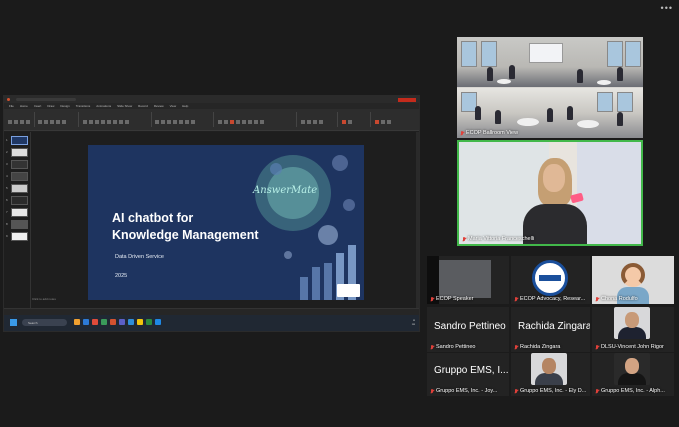 Image resolution: width=679 pixels, height=427 pixels. I want to click on video-tile-ecop-speaker: ECOP Speaker, so click(468, 280).